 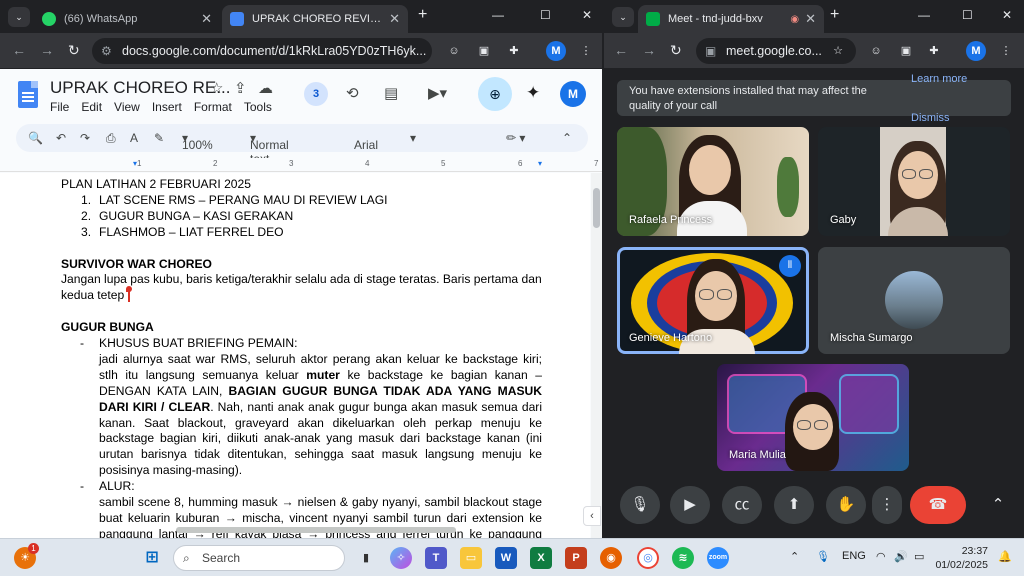 I want to click on battery-icon: ▭, so click(x=919, y=556).